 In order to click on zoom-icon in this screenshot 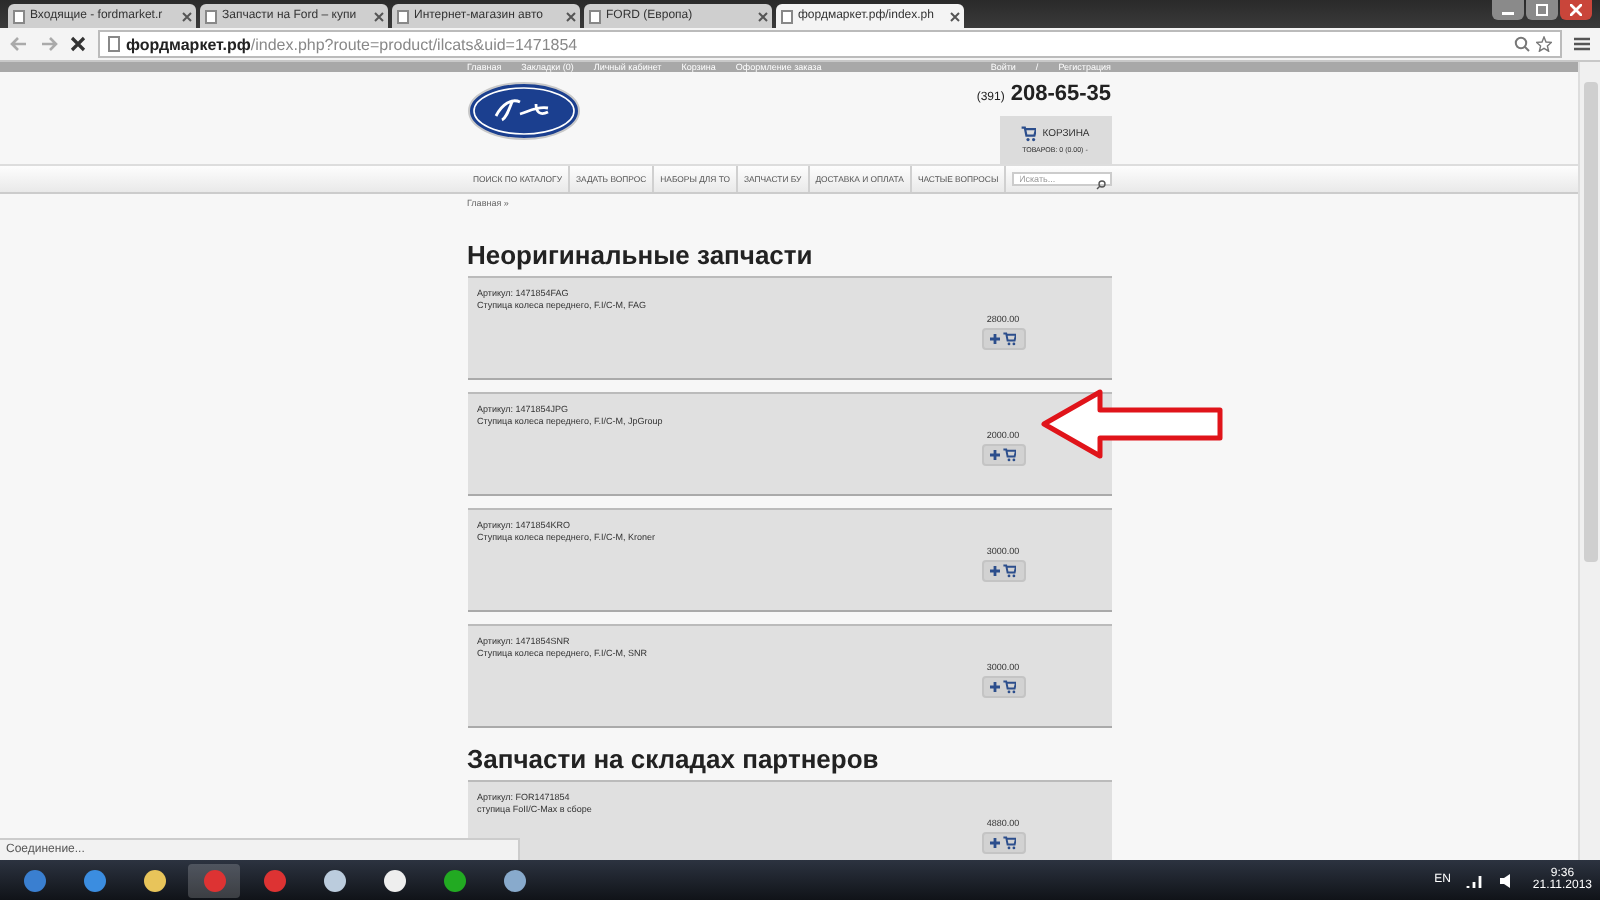, I will do `click(1522, 44)`.